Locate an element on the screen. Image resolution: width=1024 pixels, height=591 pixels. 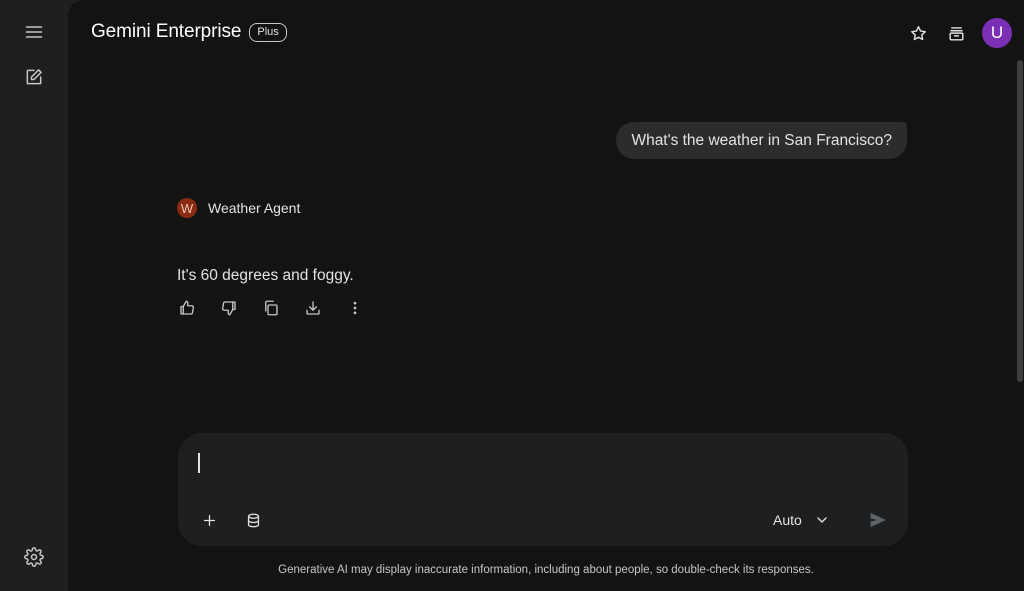
send-icon is located at coordinates (878, 520).